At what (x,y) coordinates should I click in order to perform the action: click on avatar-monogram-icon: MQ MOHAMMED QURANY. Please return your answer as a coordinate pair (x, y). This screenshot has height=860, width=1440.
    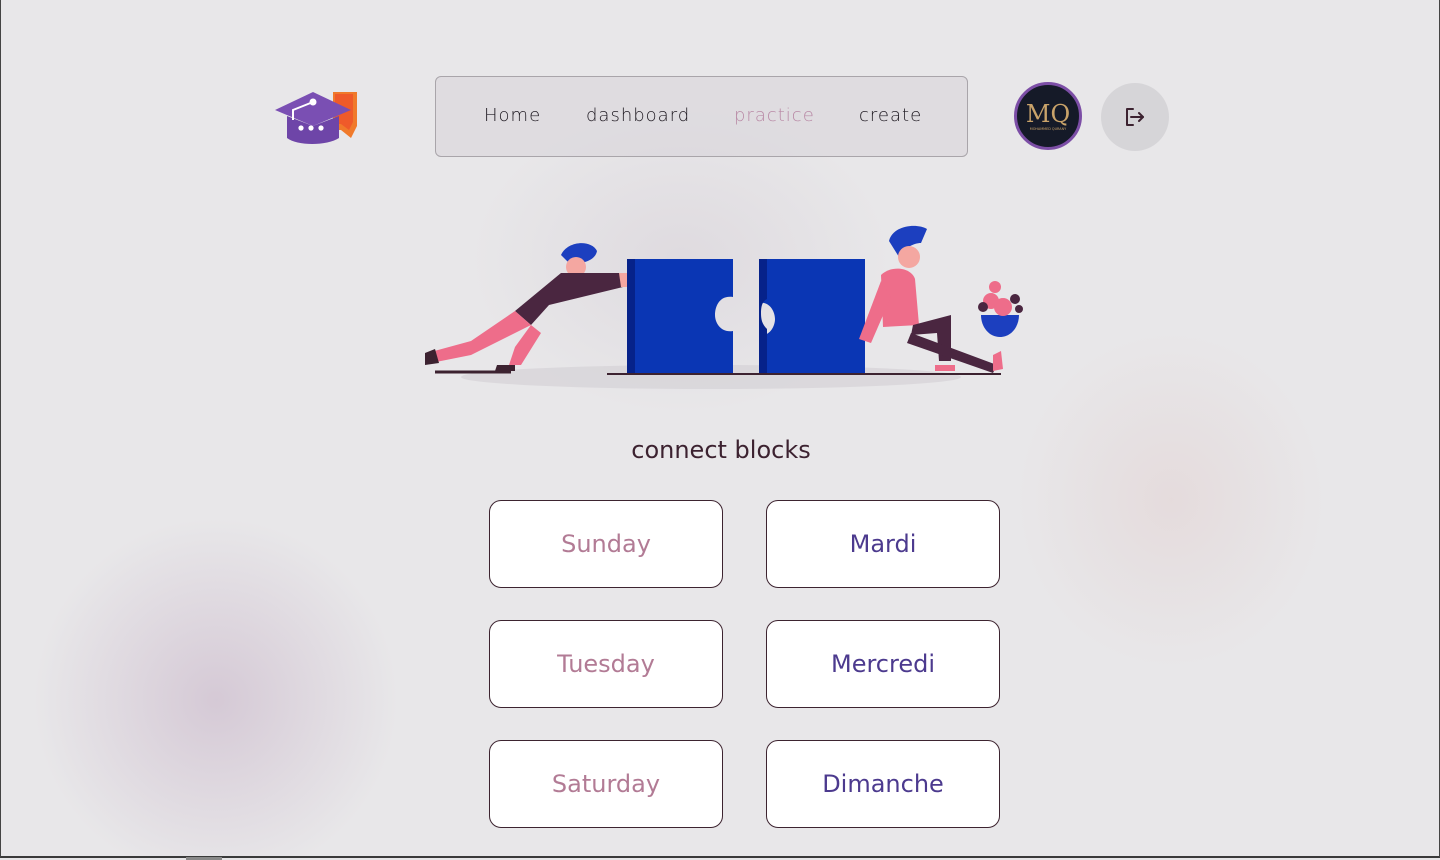
    Looking at the image, I should click on (1048, 115).